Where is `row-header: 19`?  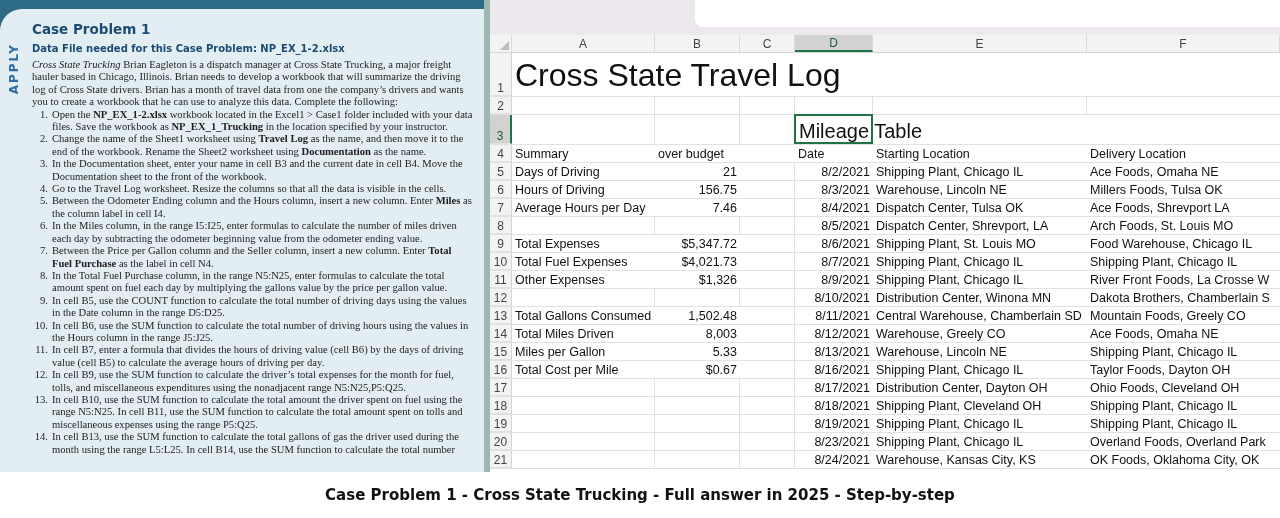
row-header: 19 is located at coordinates (501, 423).